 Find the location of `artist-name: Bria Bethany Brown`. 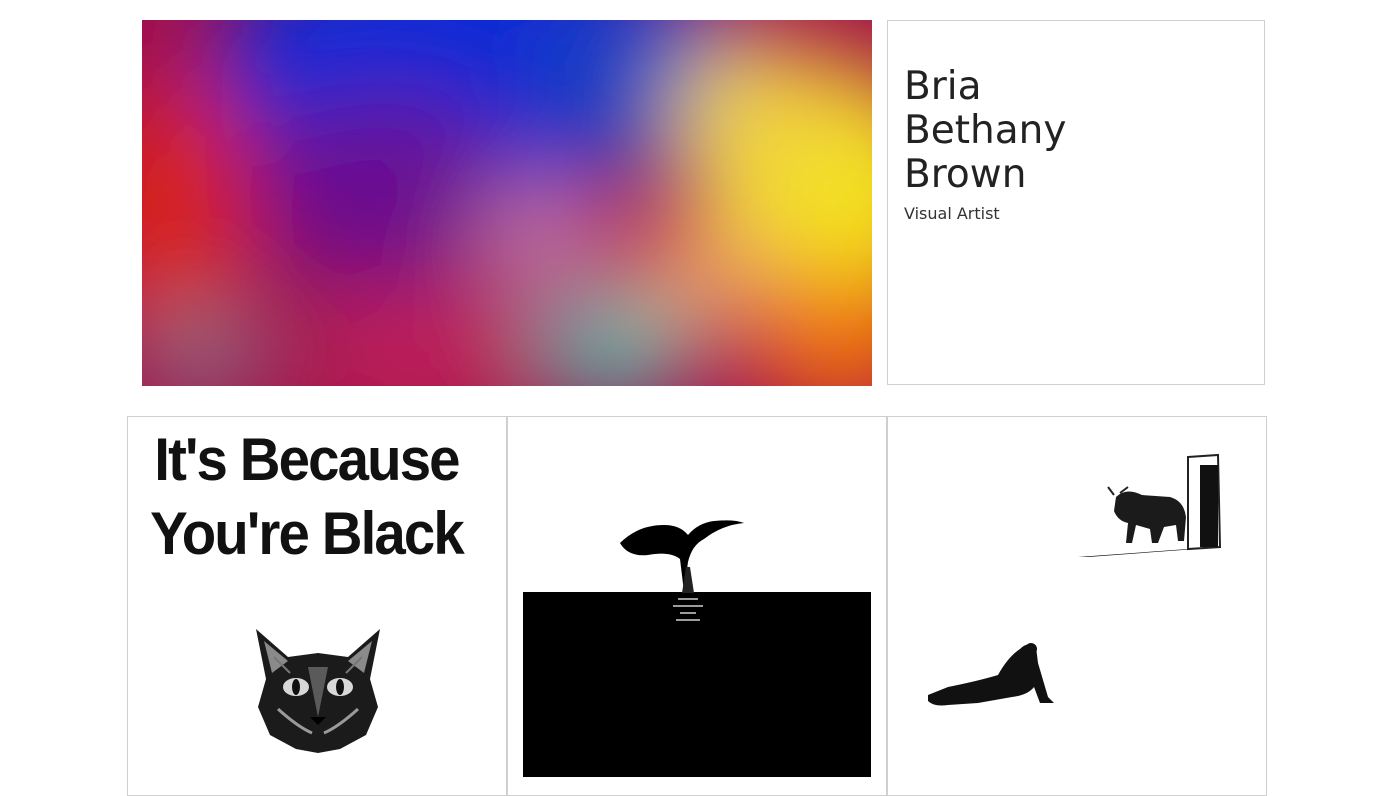

artist-name: Bria Bethany Brown is located at coordinates (985, 131).